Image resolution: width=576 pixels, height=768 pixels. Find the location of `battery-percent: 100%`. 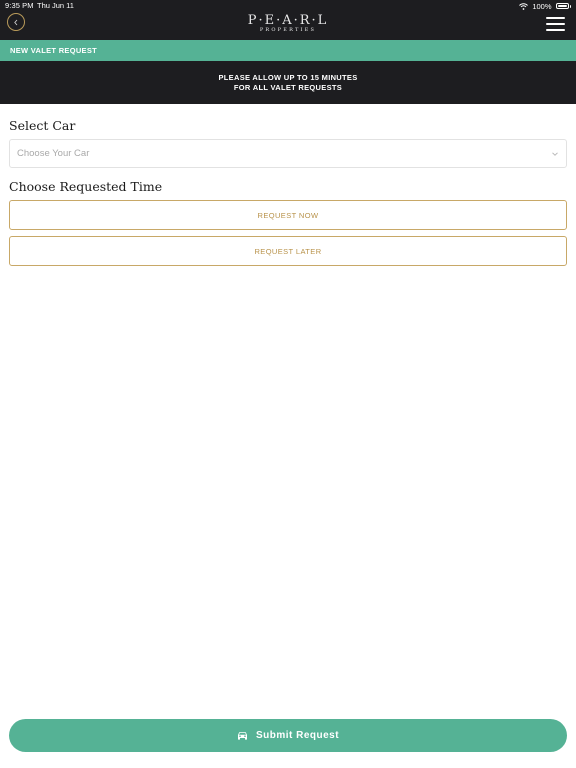

battery-percent: 100% is located at coordinates (542, 6).